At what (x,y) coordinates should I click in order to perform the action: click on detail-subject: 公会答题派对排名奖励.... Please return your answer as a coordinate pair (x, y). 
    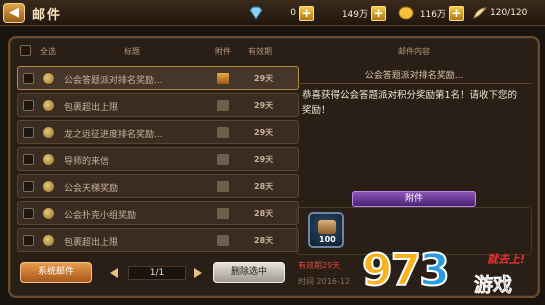
    Looking at the image, I should click on (414, 76).